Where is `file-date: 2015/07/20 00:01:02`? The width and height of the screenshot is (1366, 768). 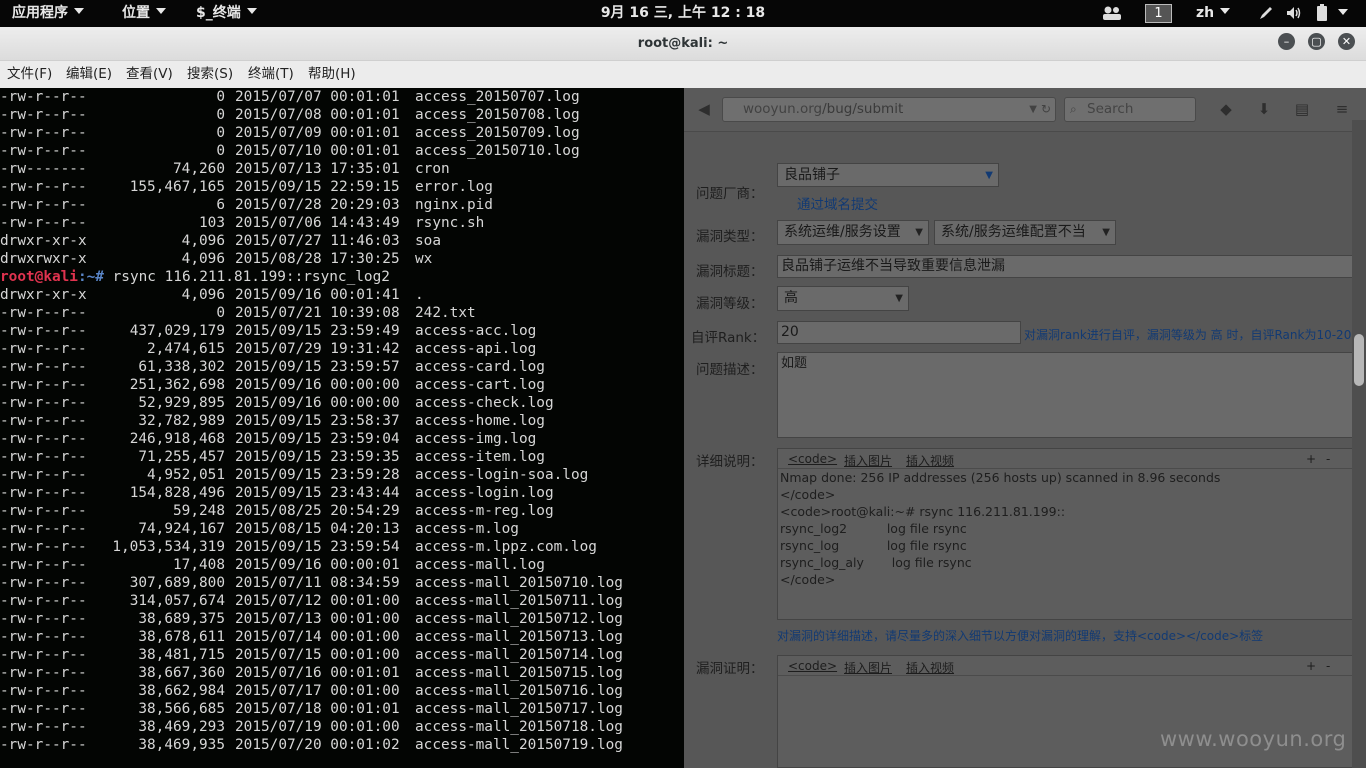 file-date: 2015/07/20 00:01:02 is located at coordinates (317, 745).